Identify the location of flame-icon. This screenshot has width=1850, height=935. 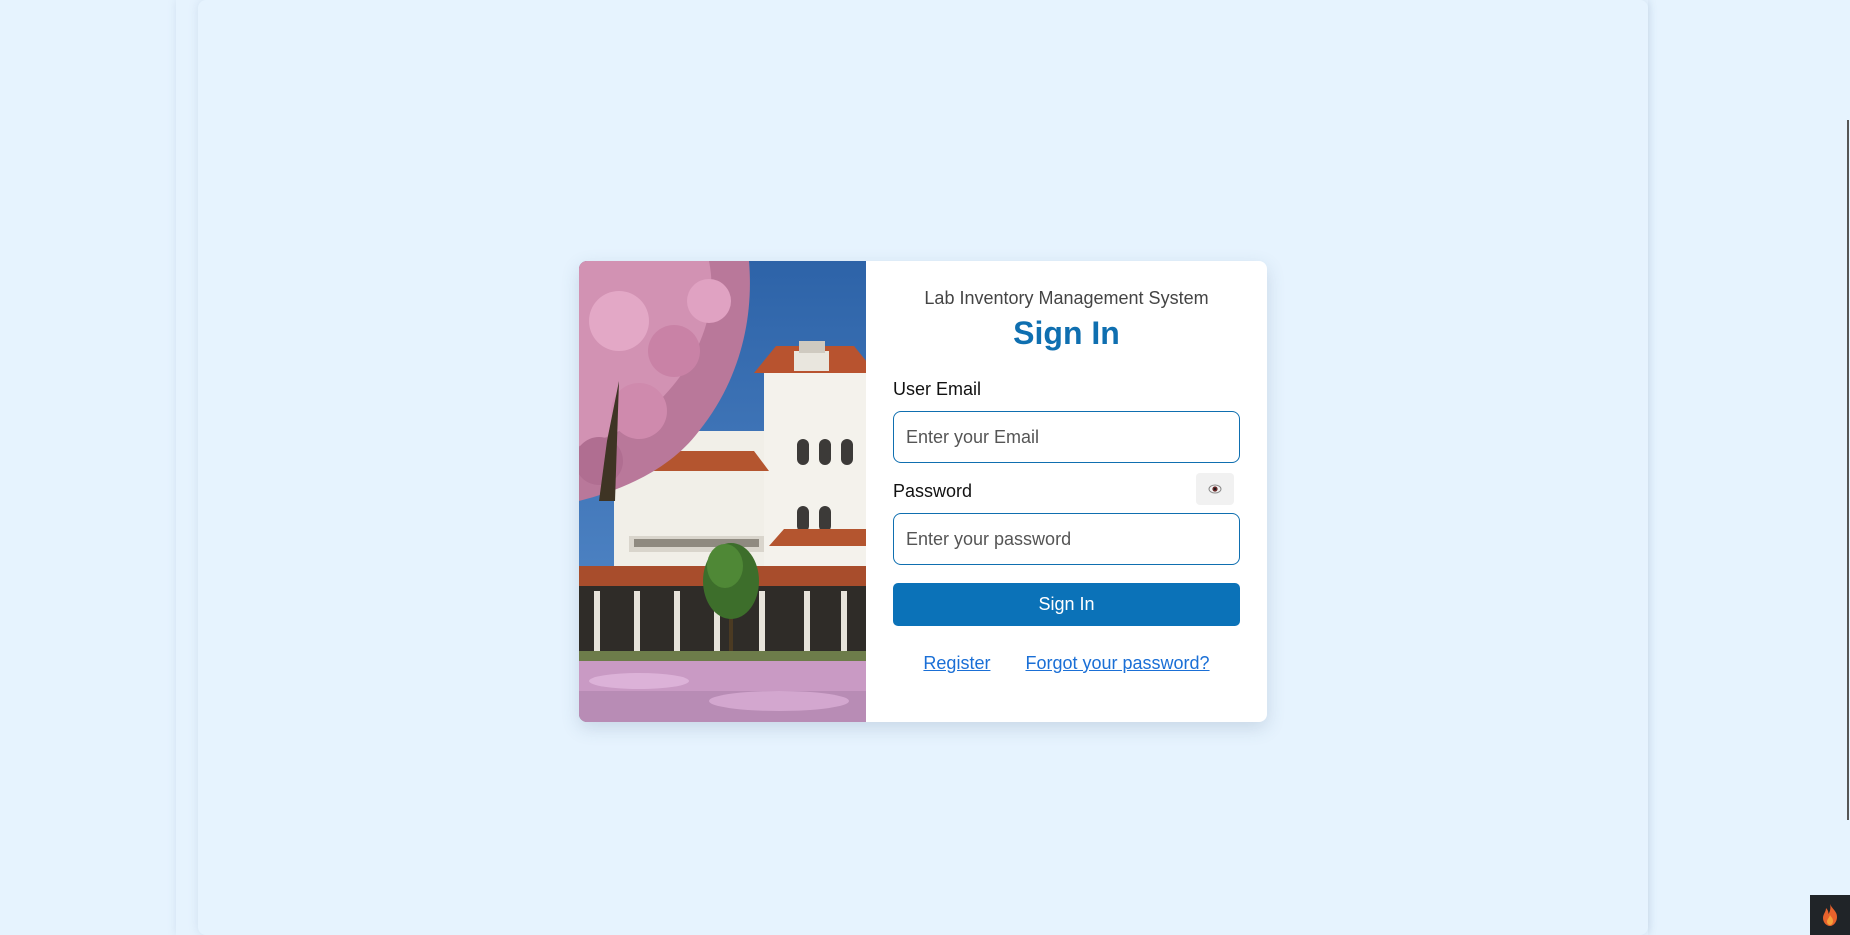
(1830, 915).